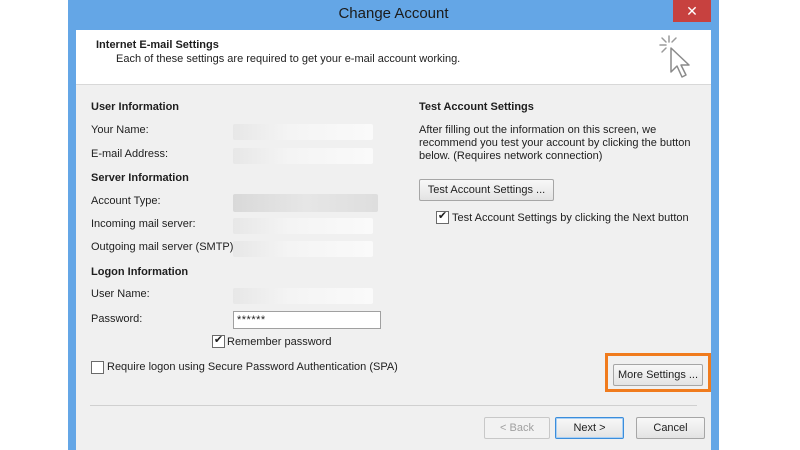  What do you see at coordinates (120, 130) in the screenshot?
I see `your-name-label: Your Name:` at bounding box center [120, 130].